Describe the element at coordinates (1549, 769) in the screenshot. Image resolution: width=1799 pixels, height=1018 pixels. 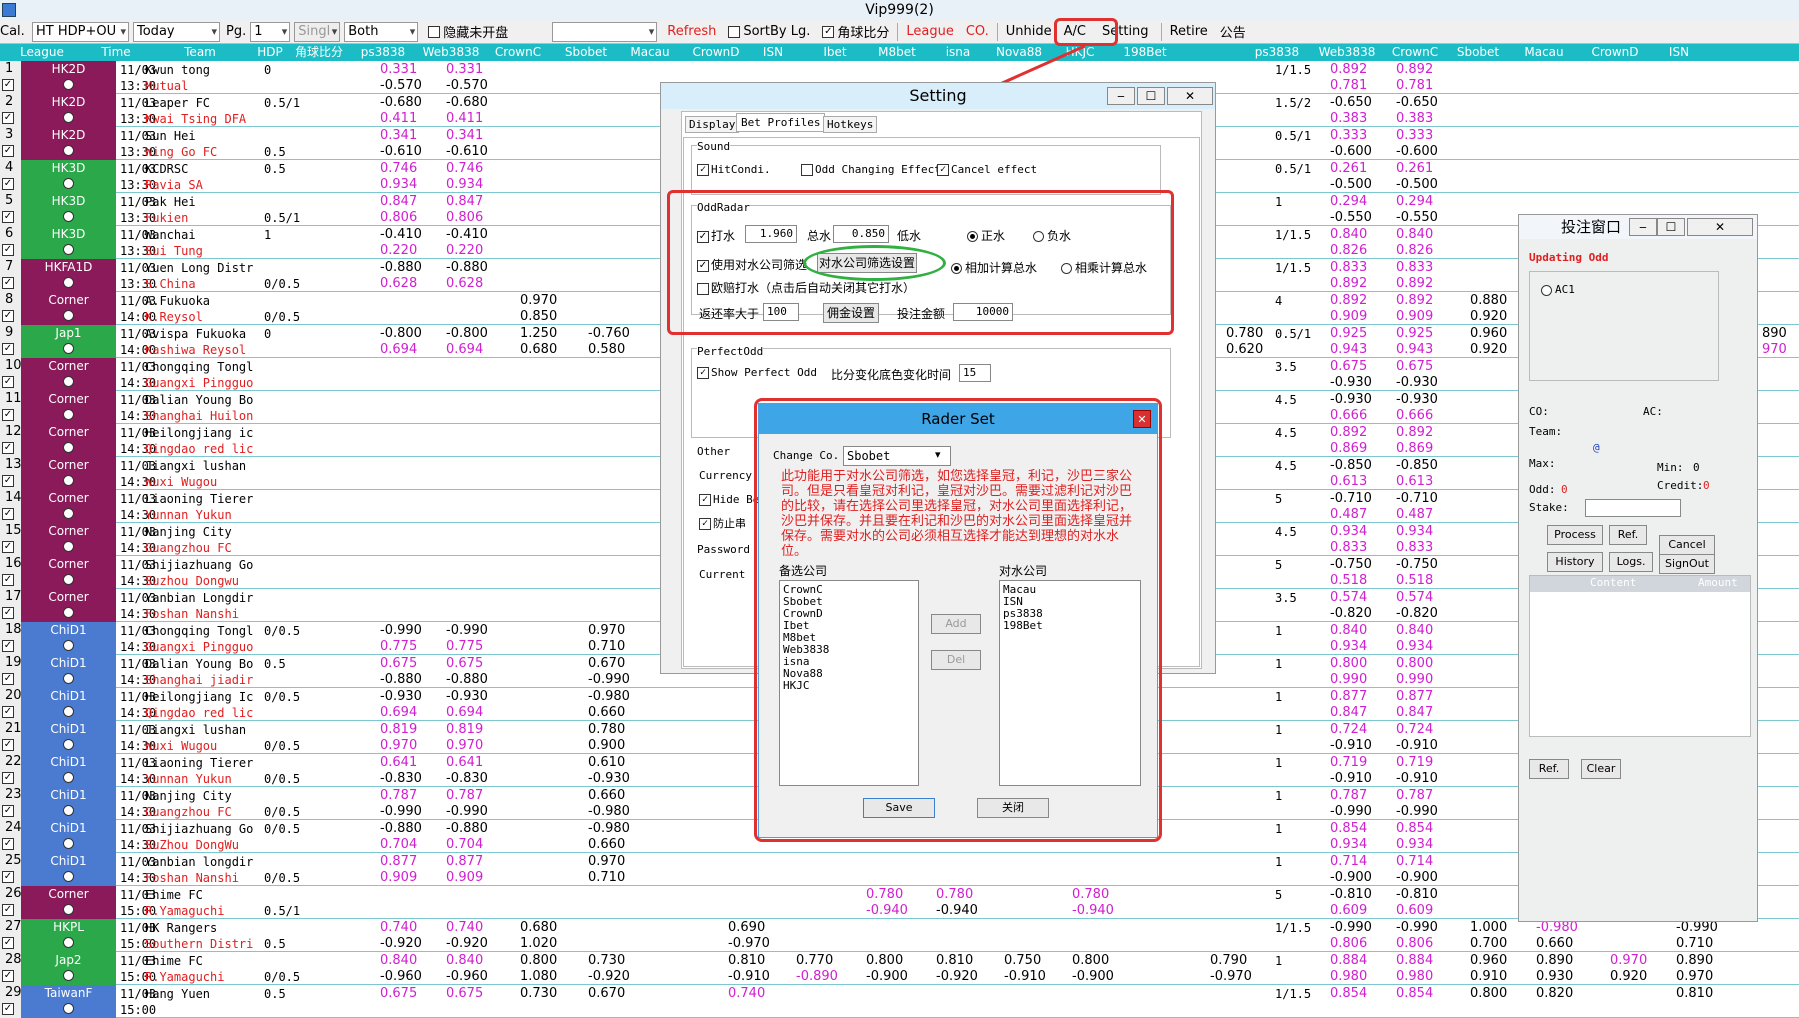
I see `bet-ref-button: Ref.` at that location.